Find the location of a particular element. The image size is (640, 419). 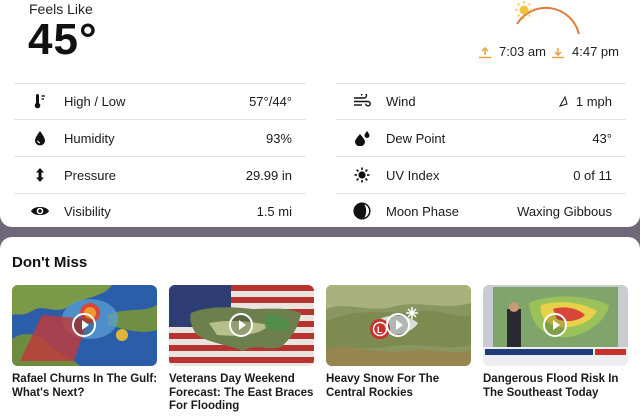

video-title: Rafael Churns In The Gulf: What's Next? is located at coordinates (87, 386).